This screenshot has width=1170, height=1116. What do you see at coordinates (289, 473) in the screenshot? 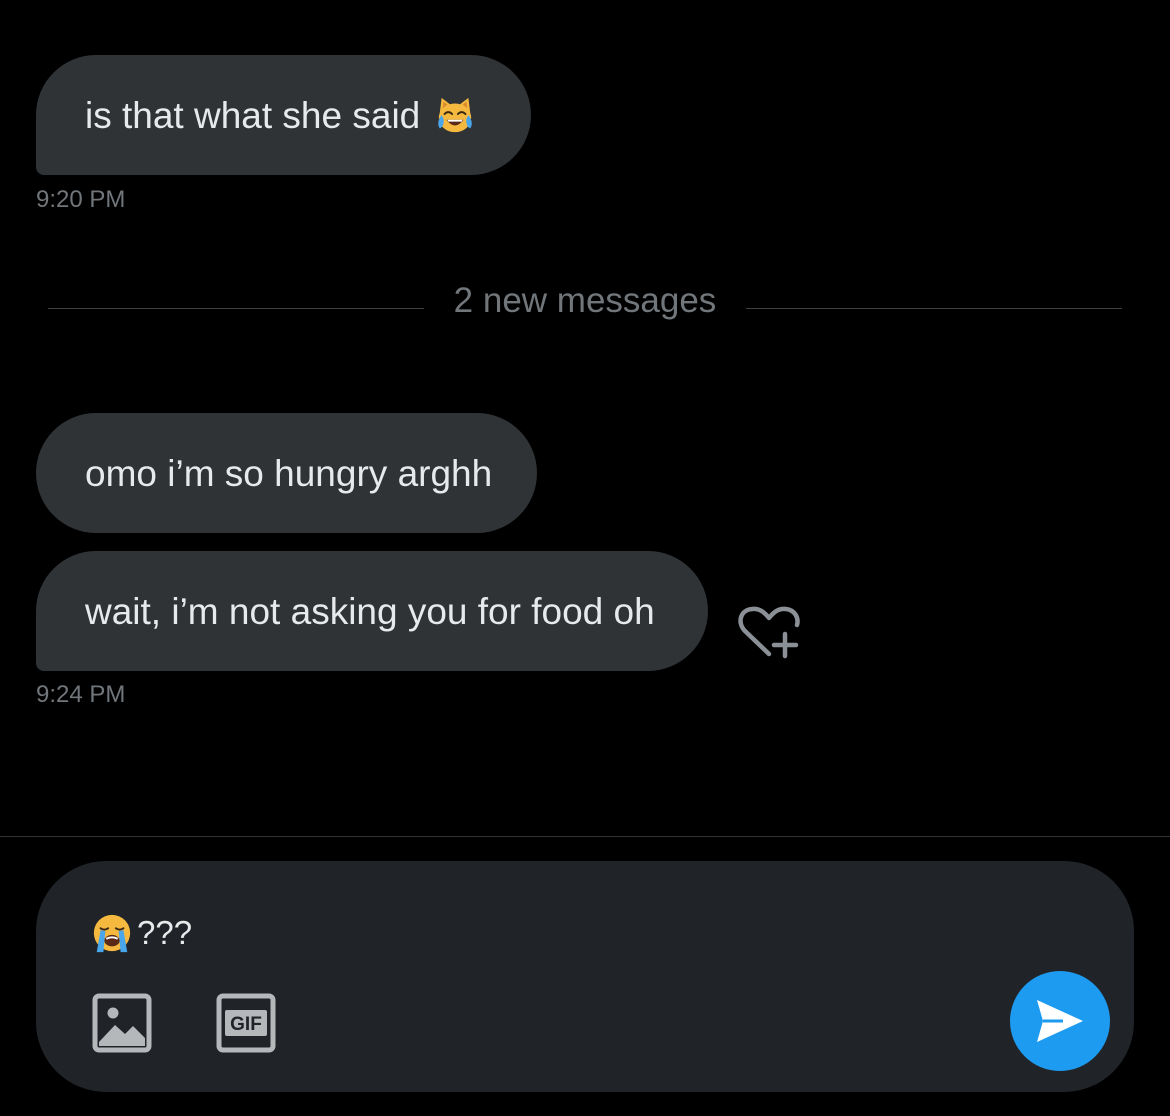
I see `message-text: omo i’m so hungry arghh` at bounding box center [289, 473].